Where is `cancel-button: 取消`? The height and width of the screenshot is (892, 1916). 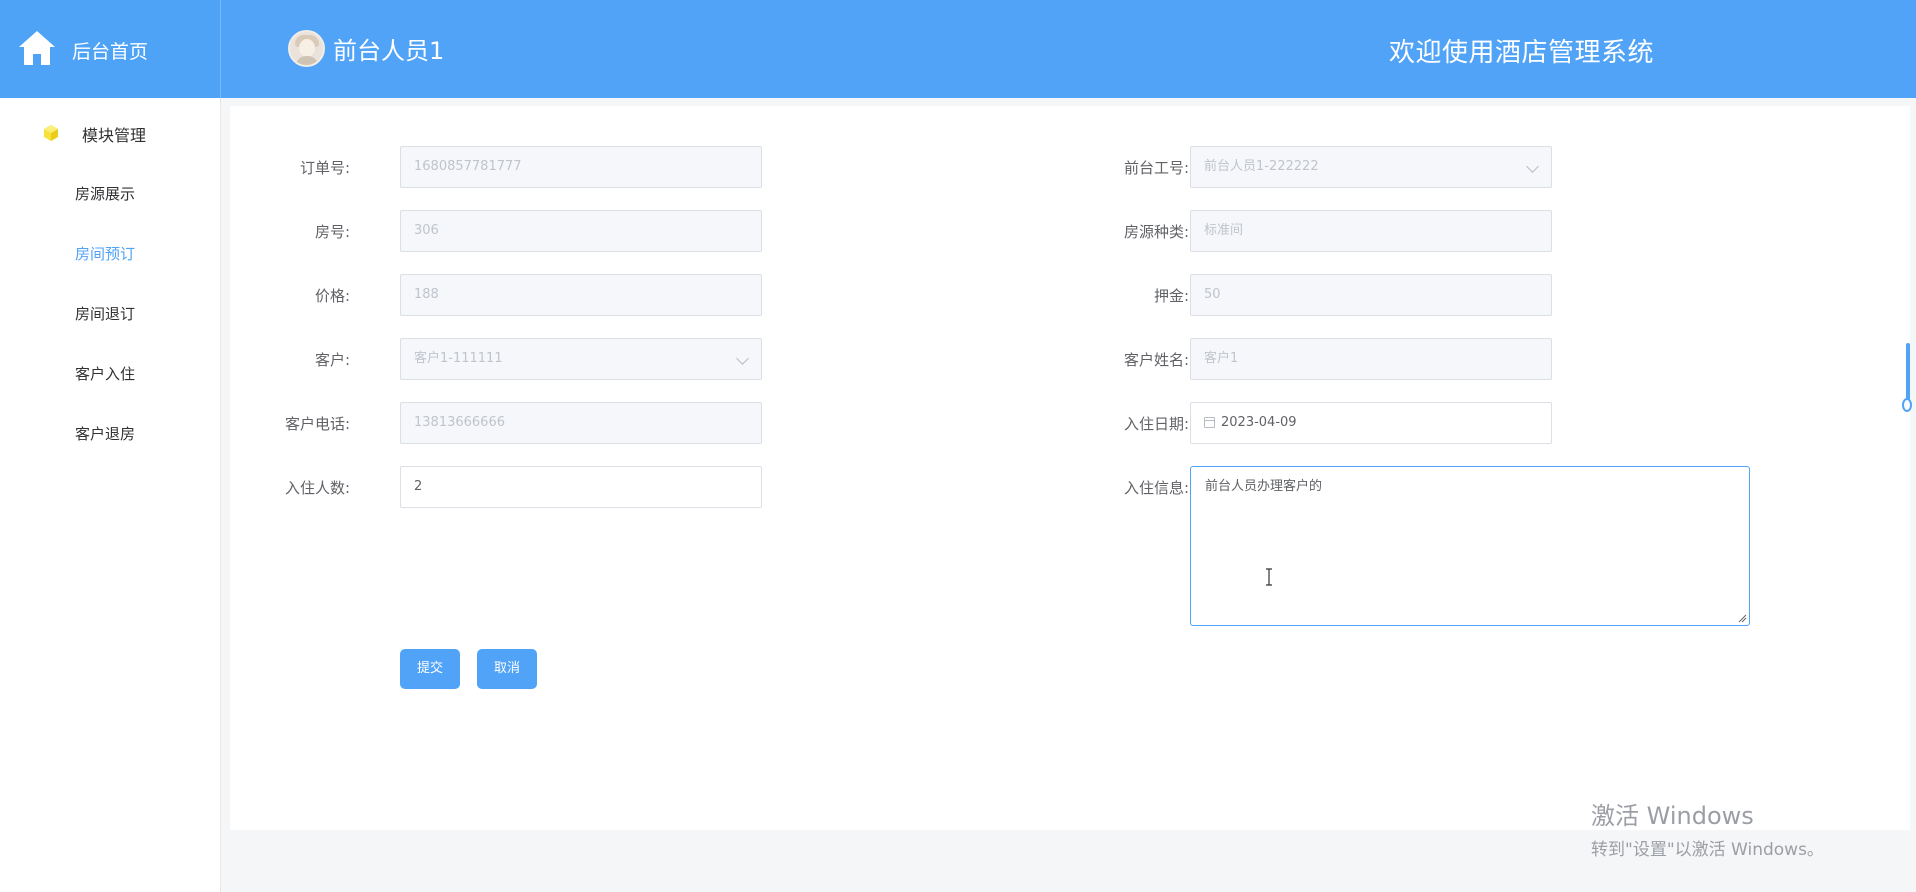
cancel-button: 取消 is located at coordinates (507, 669).